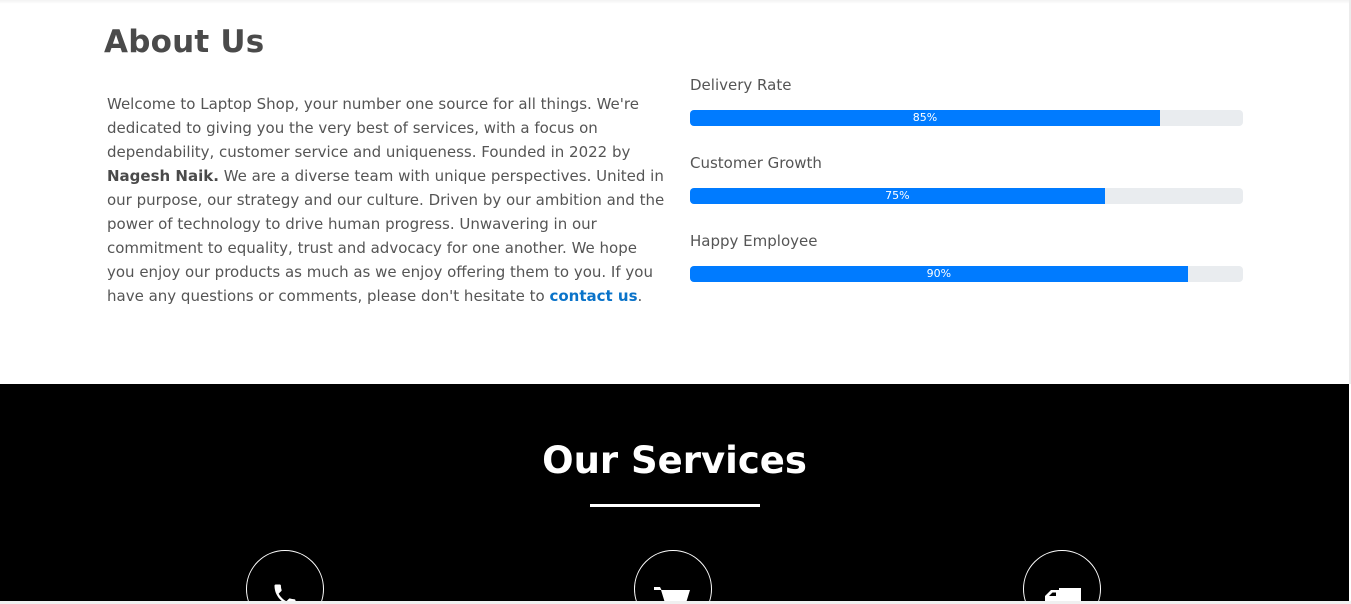 The height and width of the screenshot is (604, 1351). I want to click on service-delivery, so click(1062, 577).